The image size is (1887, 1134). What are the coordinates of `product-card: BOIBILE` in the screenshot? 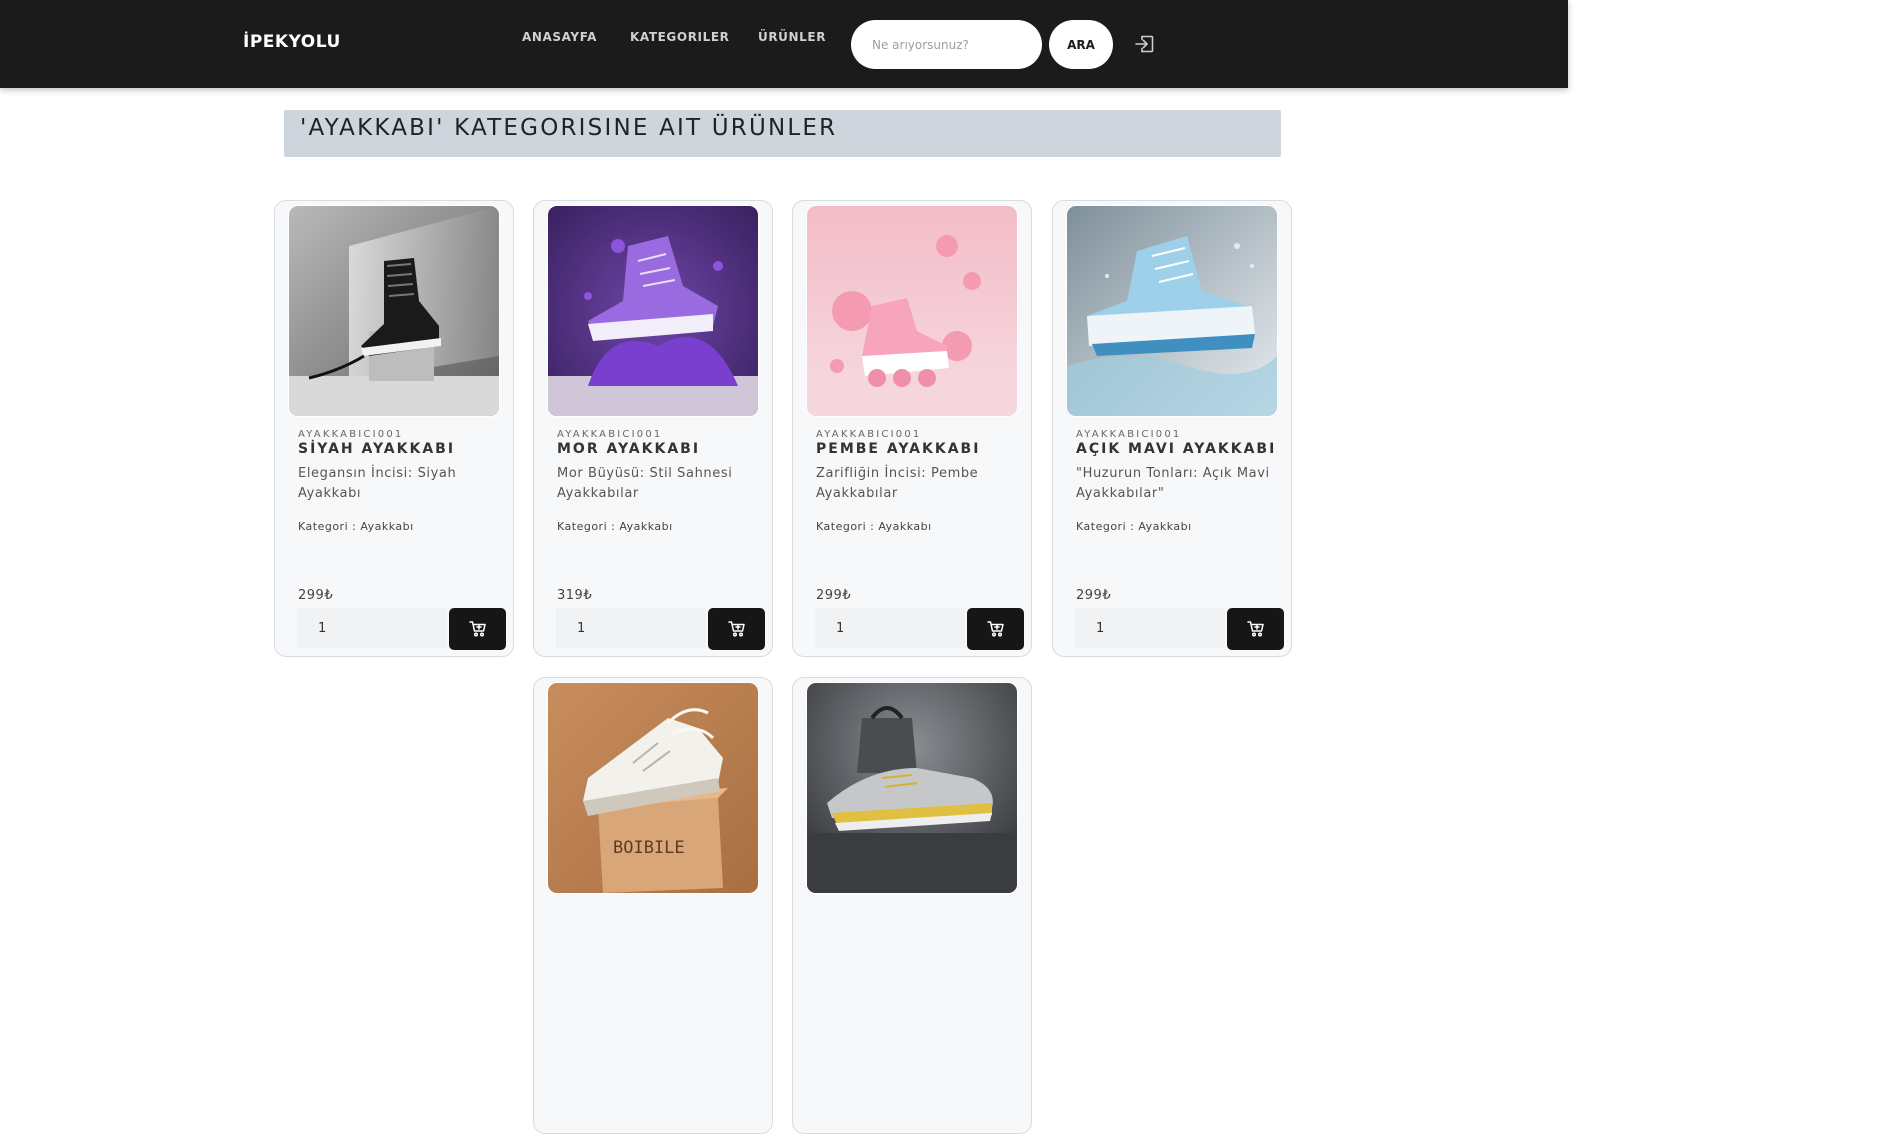 It's located at (653, 905).